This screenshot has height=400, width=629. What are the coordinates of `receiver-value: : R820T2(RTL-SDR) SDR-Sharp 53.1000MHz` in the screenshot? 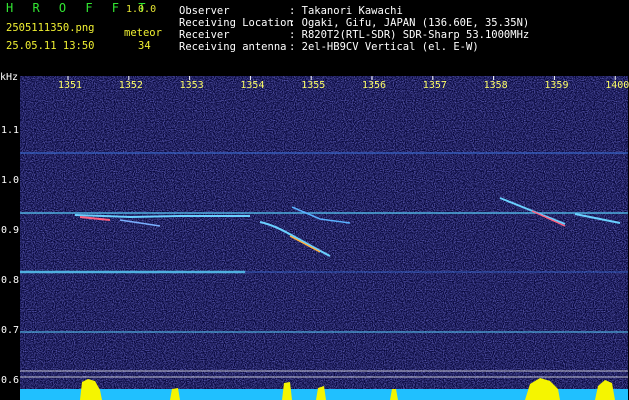 It's located at (409, 35).